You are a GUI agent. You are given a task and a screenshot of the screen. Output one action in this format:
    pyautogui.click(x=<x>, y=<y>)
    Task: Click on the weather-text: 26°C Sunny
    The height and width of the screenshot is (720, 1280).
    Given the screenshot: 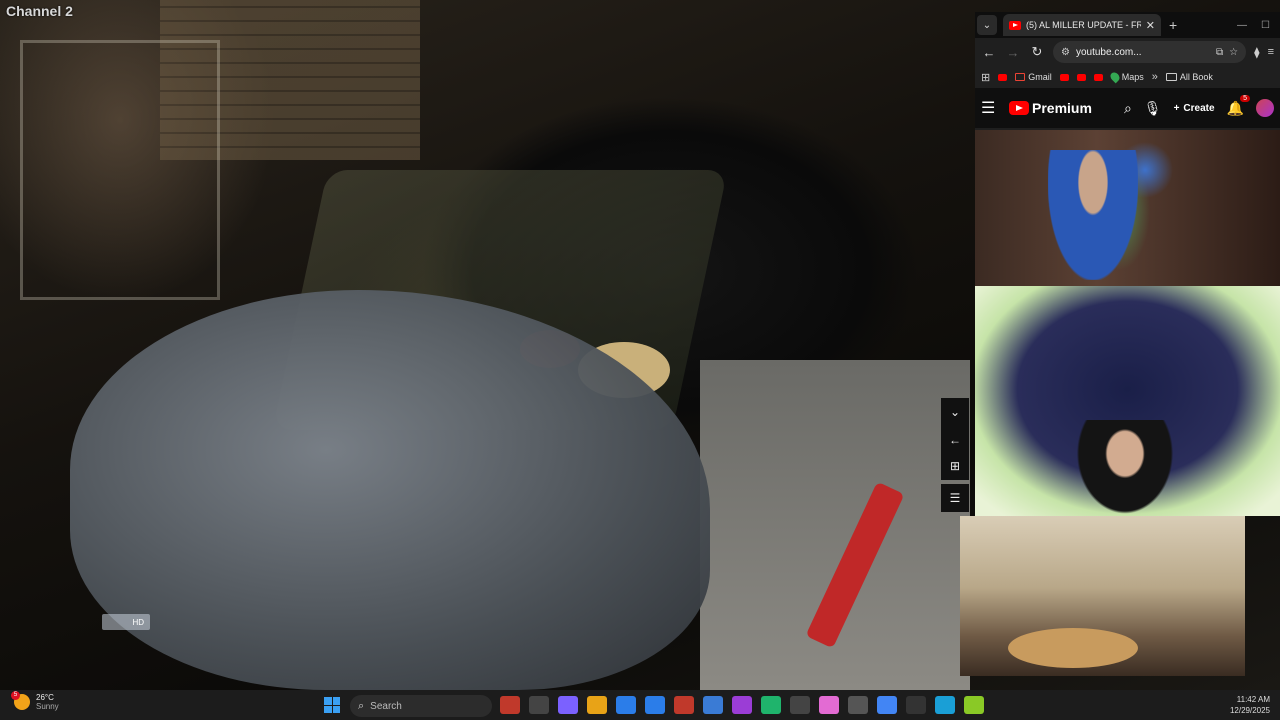 What is the action you would take?
    pyautogui.click(x=47, y=702)
    